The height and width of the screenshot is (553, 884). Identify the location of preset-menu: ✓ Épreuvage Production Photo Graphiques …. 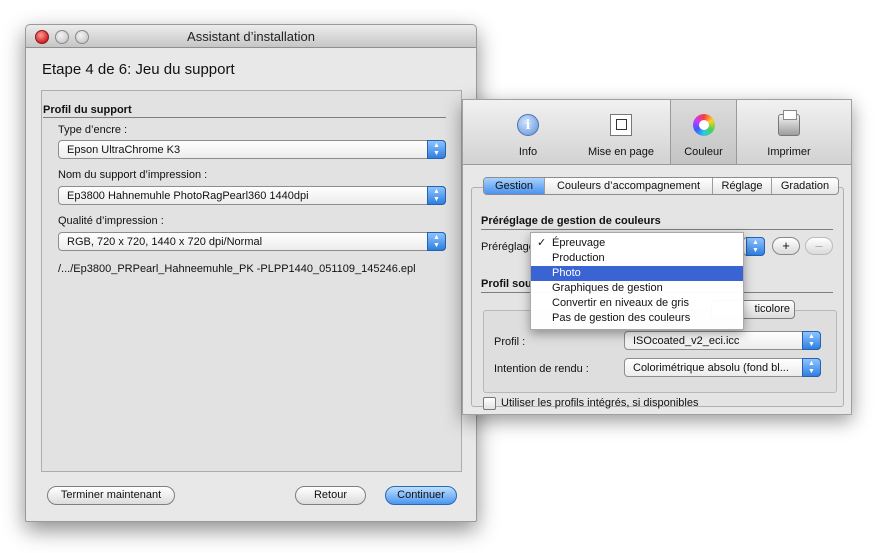
(637, 281).